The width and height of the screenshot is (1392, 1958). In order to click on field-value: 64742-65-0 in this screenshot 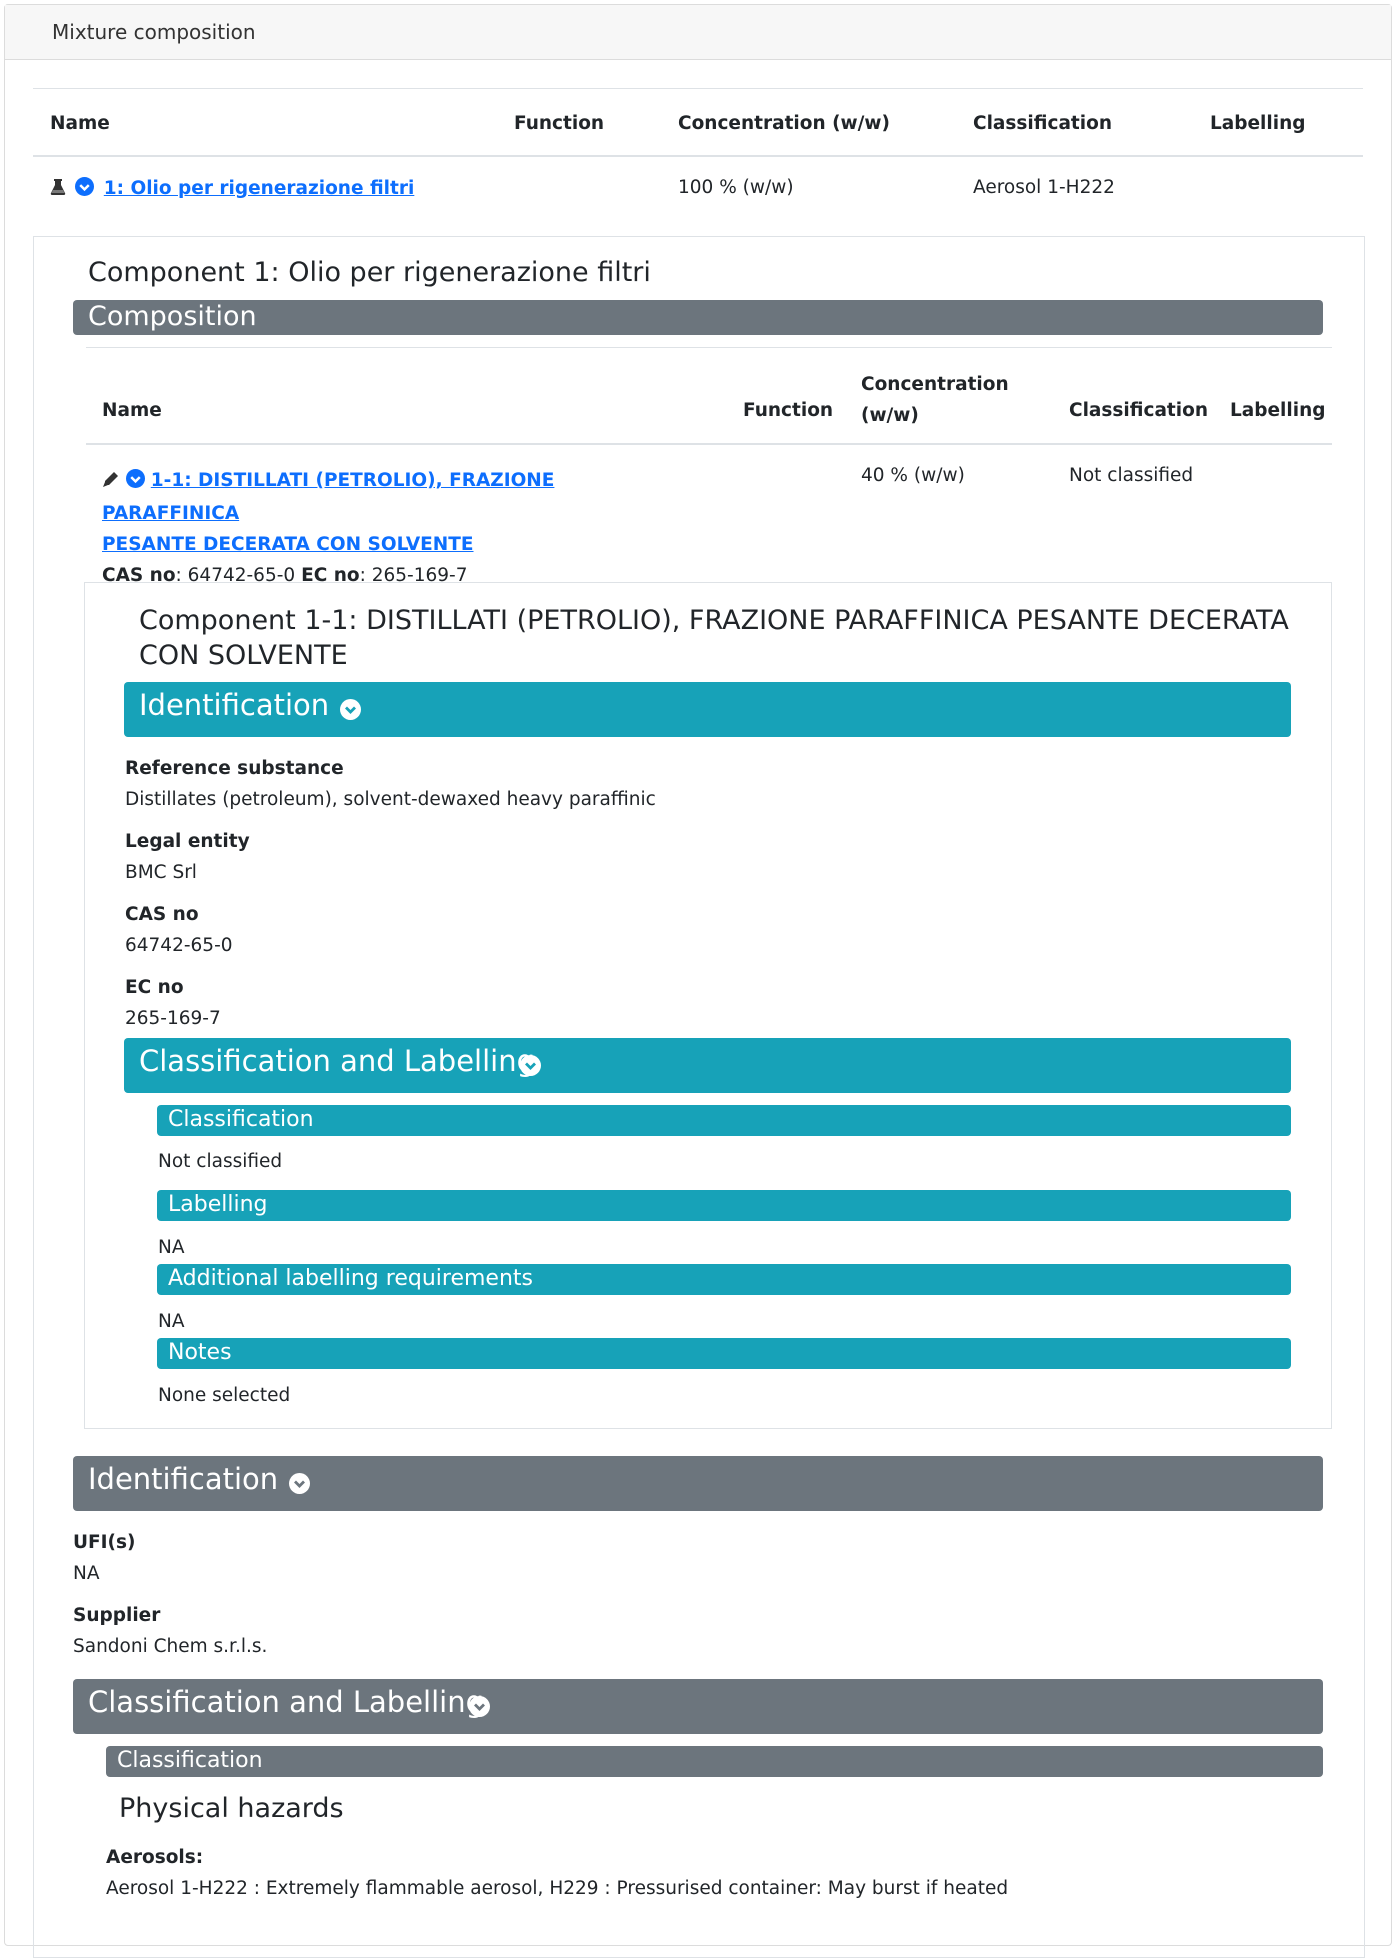, I will do `click(179, 945)`.